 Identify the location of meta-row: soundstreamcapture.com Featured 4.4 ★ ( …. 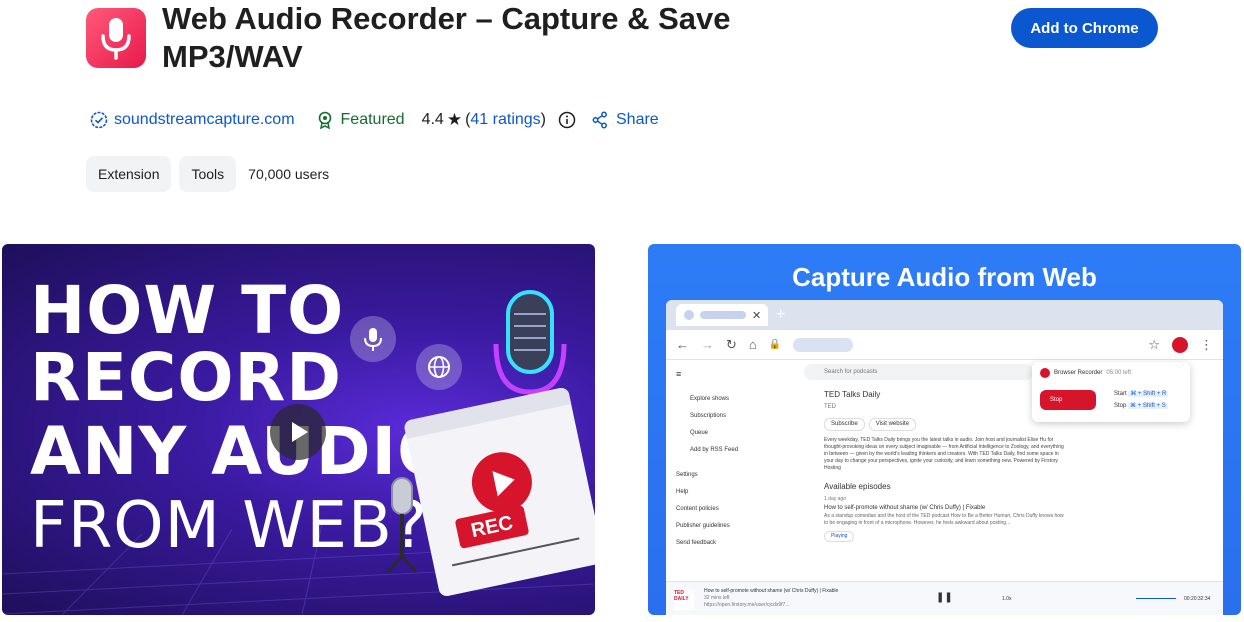
(374, 120).